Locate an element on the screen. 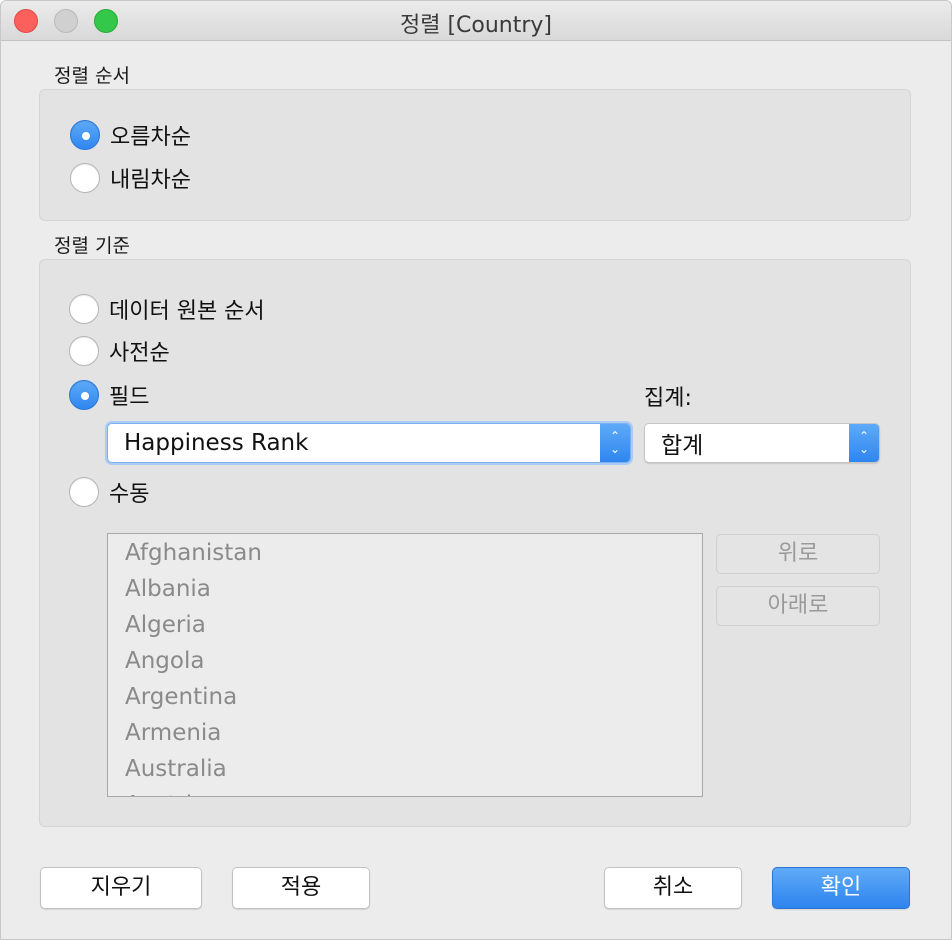 The image size is (952, 940). cancel-button: 취소 is located at coordinates (673, 888).